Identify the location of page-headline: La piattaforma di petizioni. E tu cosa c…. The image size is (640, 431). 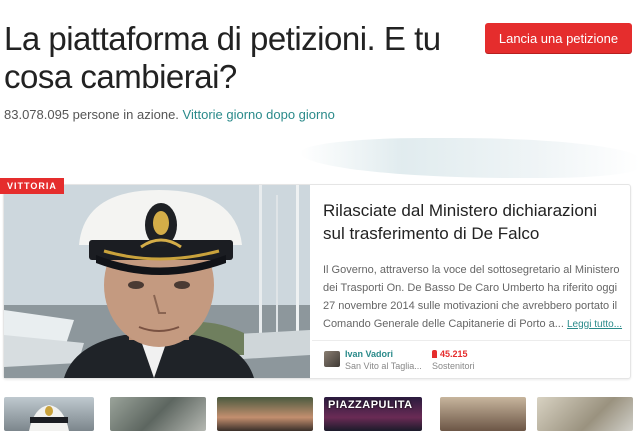
(222, 57).